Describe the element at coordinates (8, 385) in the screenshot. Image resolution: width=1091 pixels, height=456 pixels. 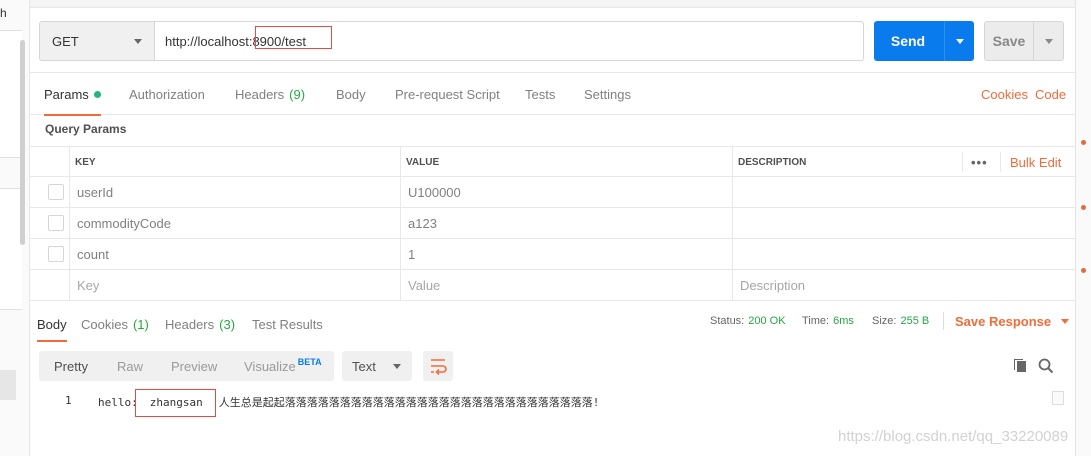
I see `sidebar-selected-item` at that location.